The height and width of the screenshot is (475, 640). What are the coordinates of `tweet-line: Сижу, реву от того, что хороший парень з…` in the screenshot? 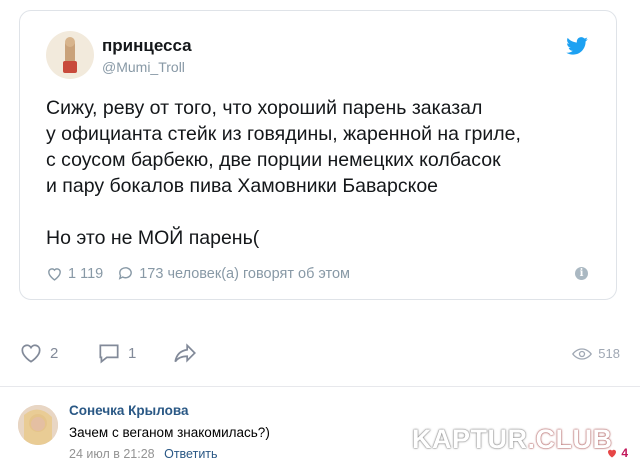 It's located at (264, 108).